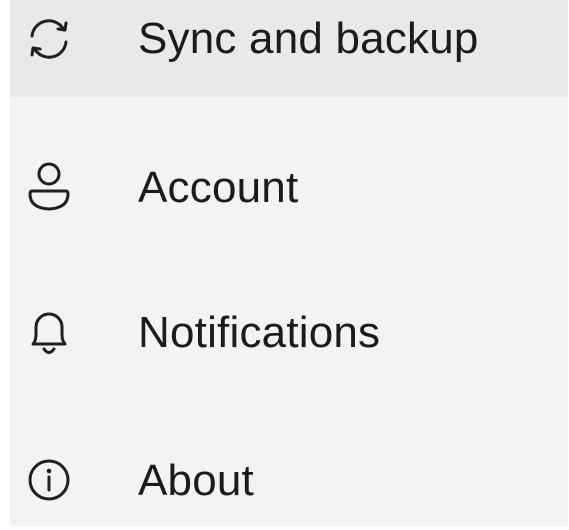  Describe the element at coordinates (49, 480) in the screenshot. I see `info-icon` at that location.